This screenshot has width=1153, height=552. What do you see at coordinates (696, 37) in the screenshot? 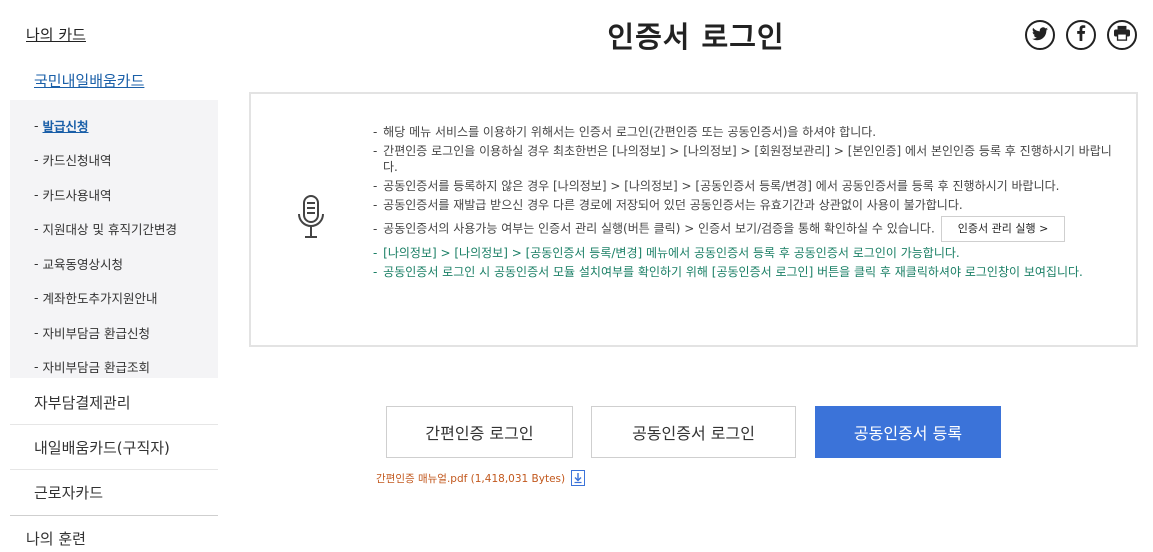
I see `page-title: 인증서 로그인` at bounding box center [696, 37].